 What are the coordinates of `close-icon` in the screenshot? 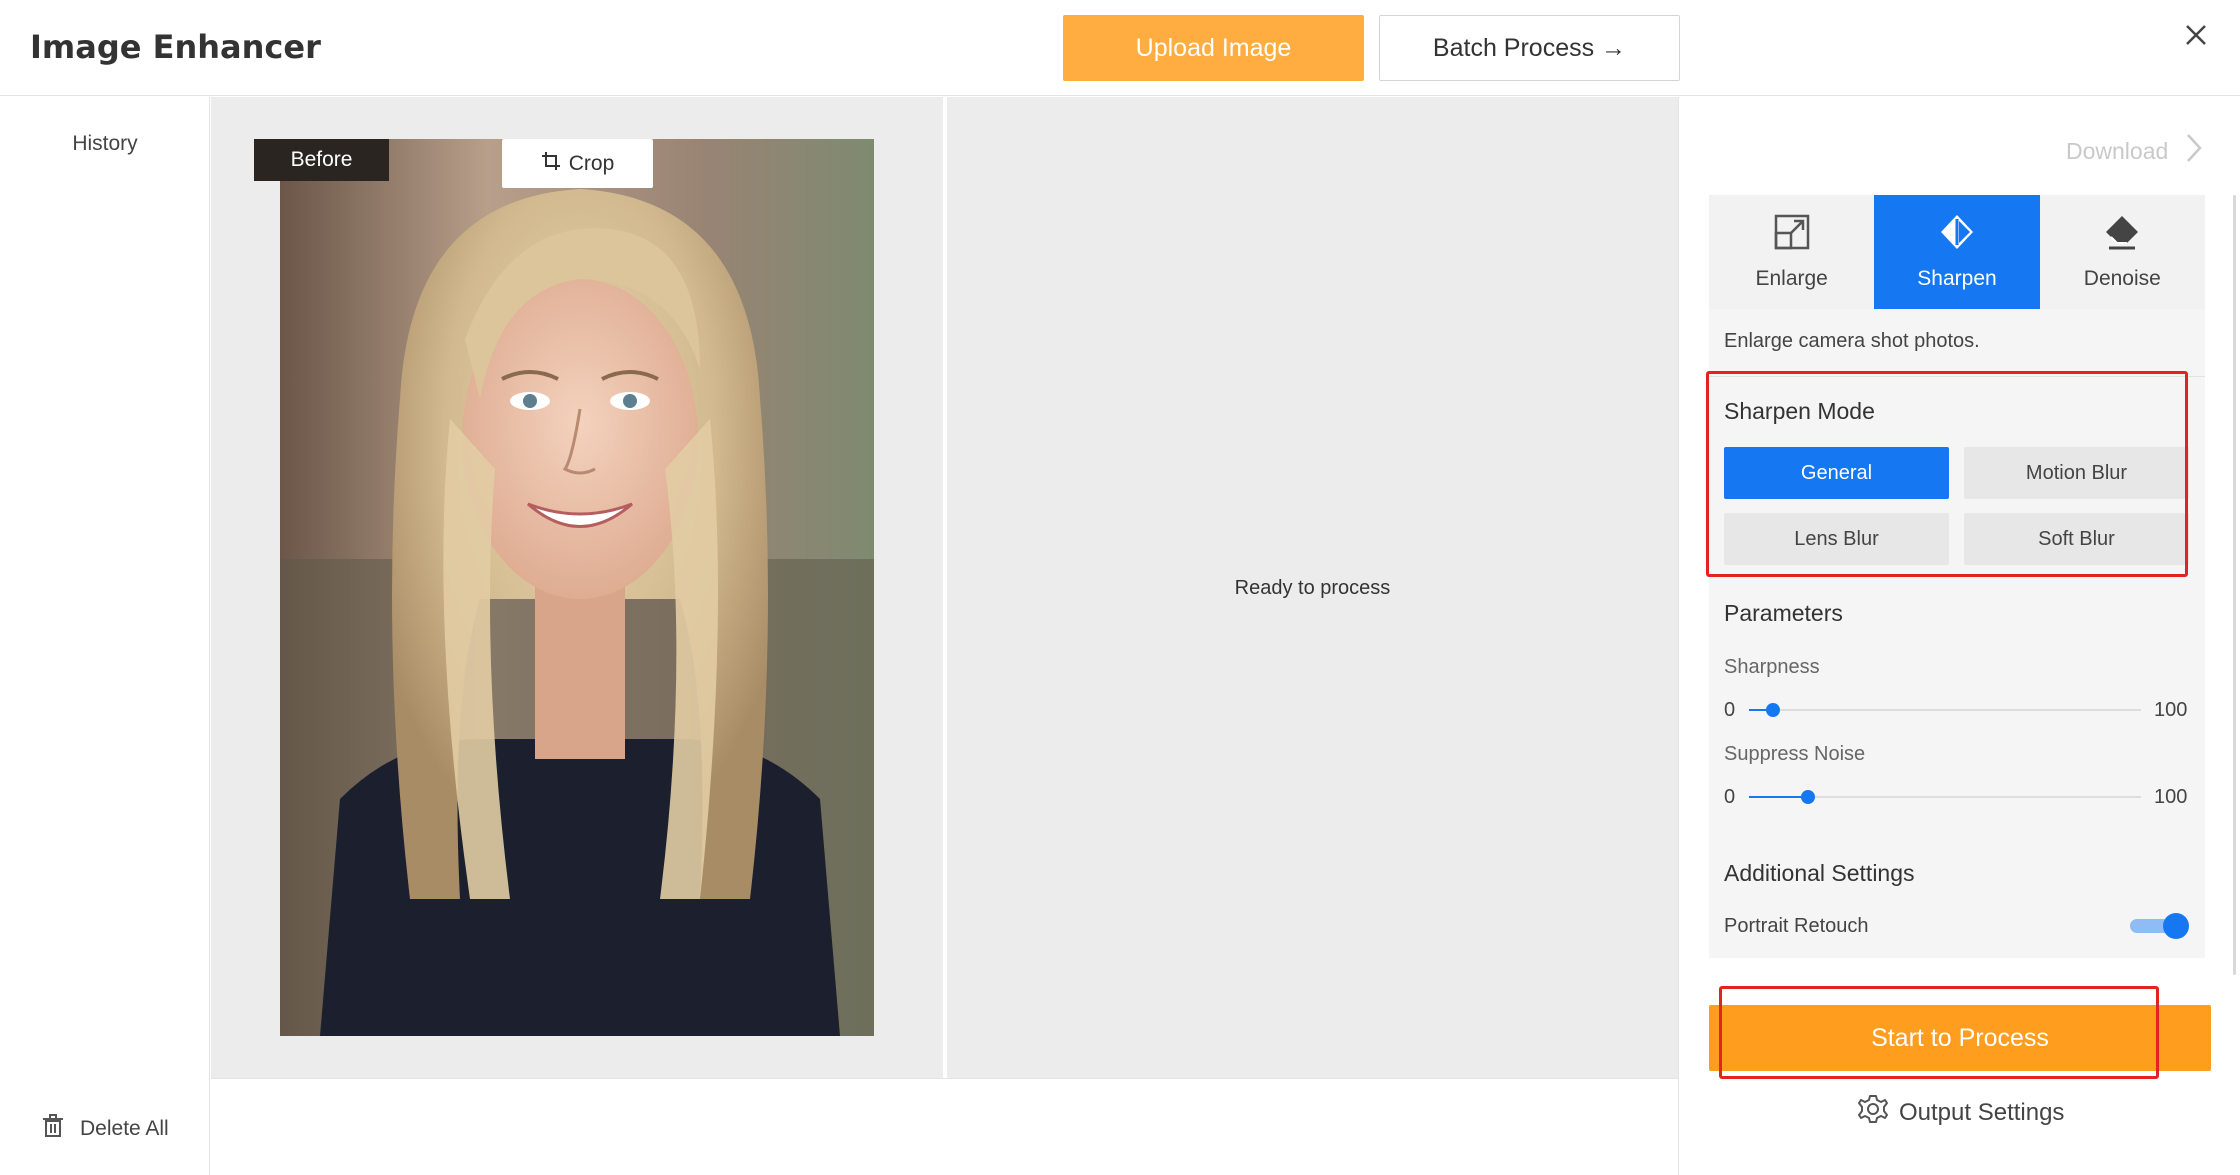 It's located at (2196, 35).